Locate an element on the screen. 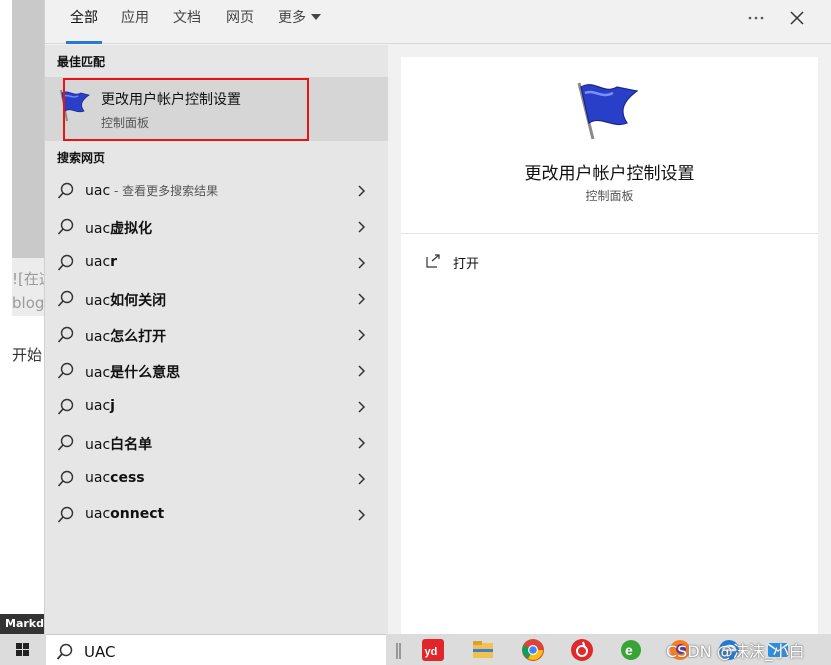 This screenshot has width=831, height=665. tab-documents-label: 文档 is located at coordinates (187, 18).